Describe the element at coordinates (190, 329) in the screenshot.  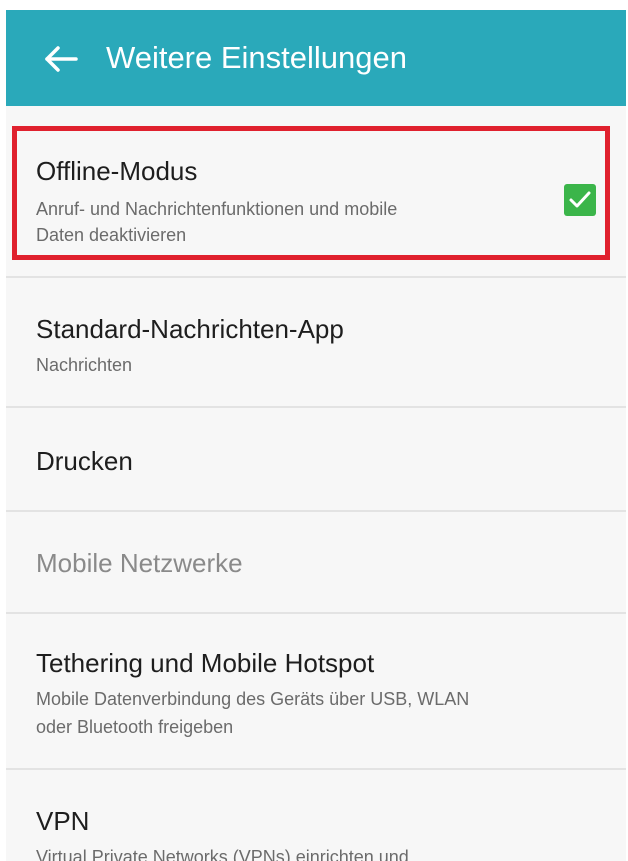
I see `default-messaging-title: Standard-Nachrichten-App` at that location.